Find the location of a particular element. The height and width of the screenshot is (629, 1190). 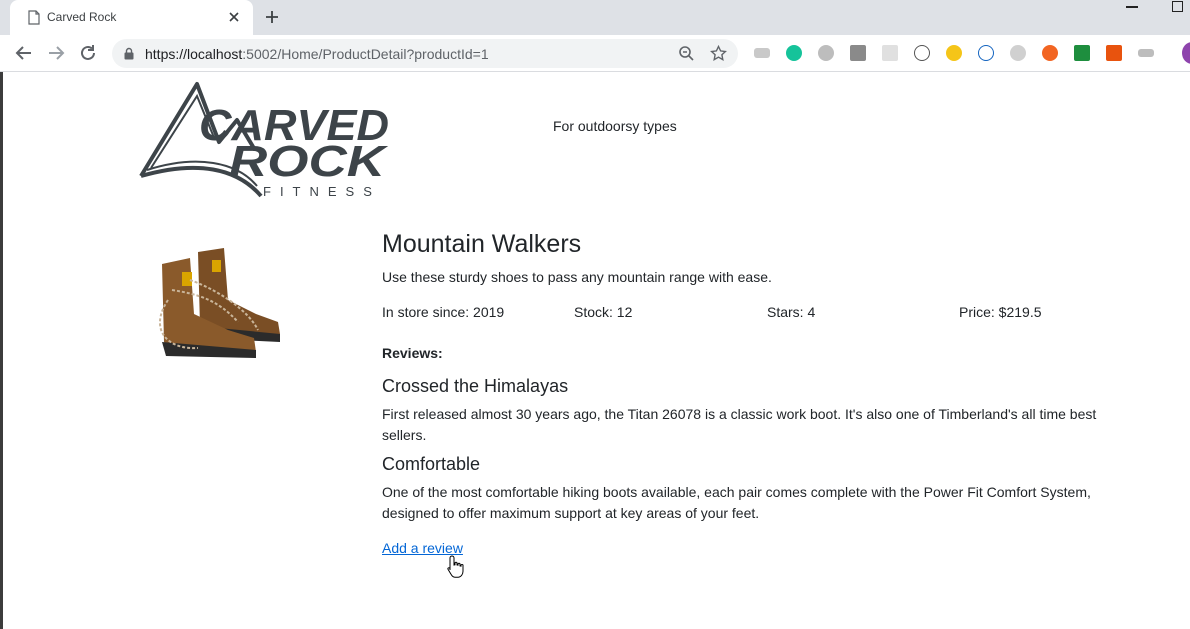

product-stock: Stock: 12 is located at coordinates (603, 312).